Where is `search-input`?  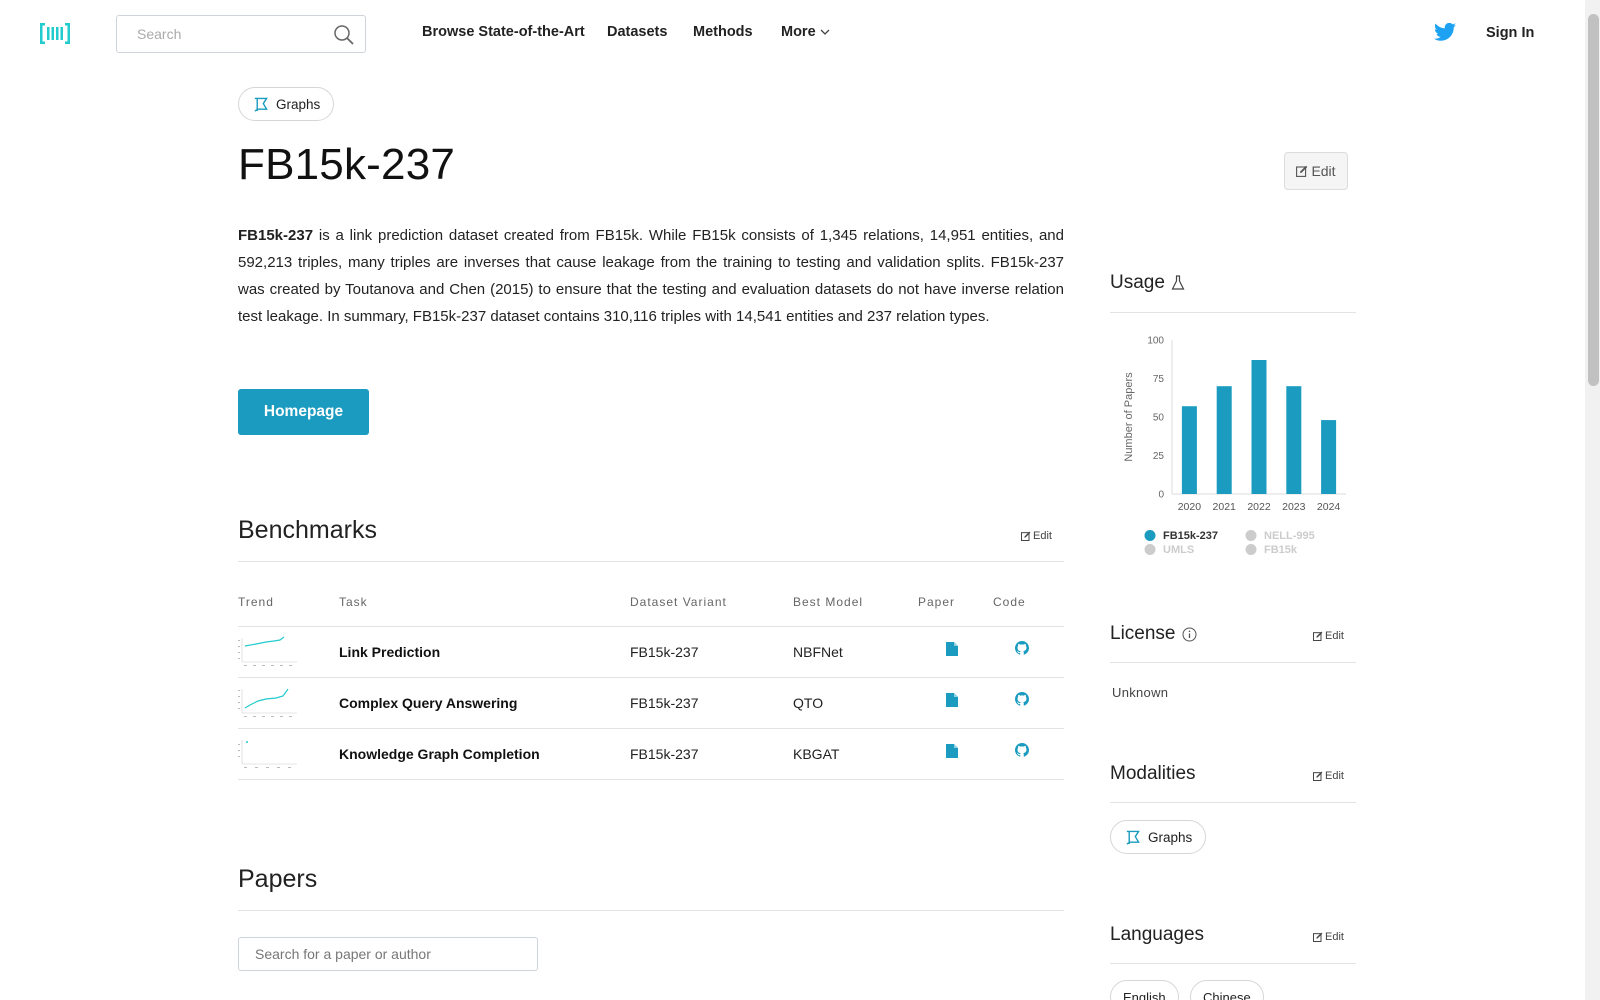
search-input is located at coordinates (217, 34).